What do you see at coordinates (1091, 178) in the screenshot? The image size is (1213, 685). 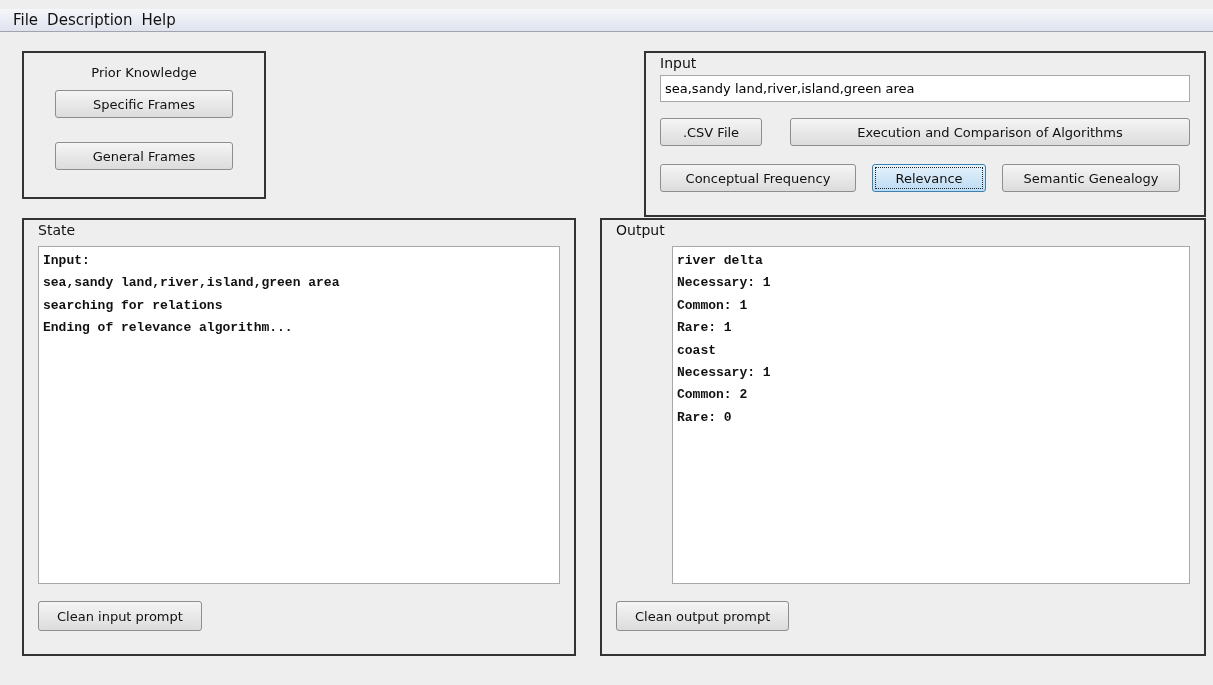 I see `algorithm-button: Semantic Genealogy` at bounding box center [1091, 178].